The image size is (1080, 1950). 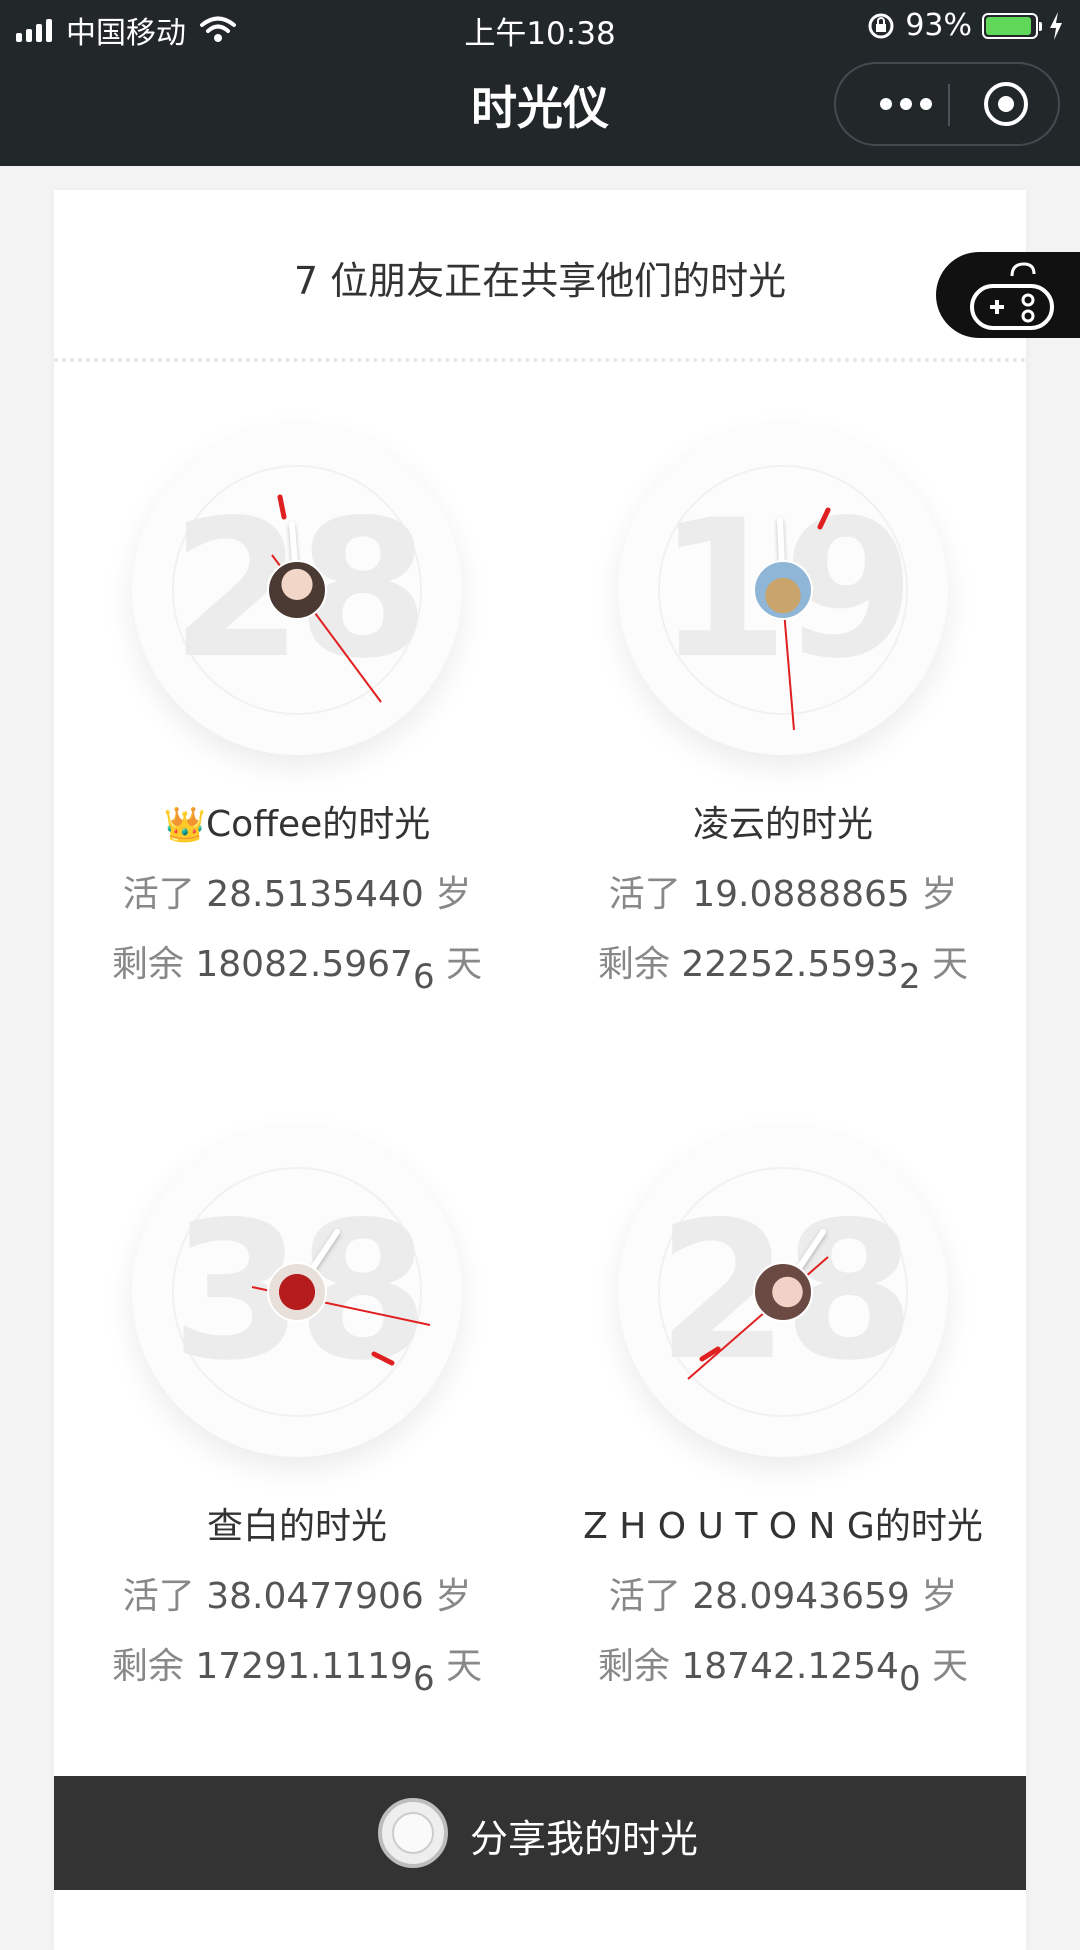 I want to click on clock-icon, so click(x=413, y=1833).